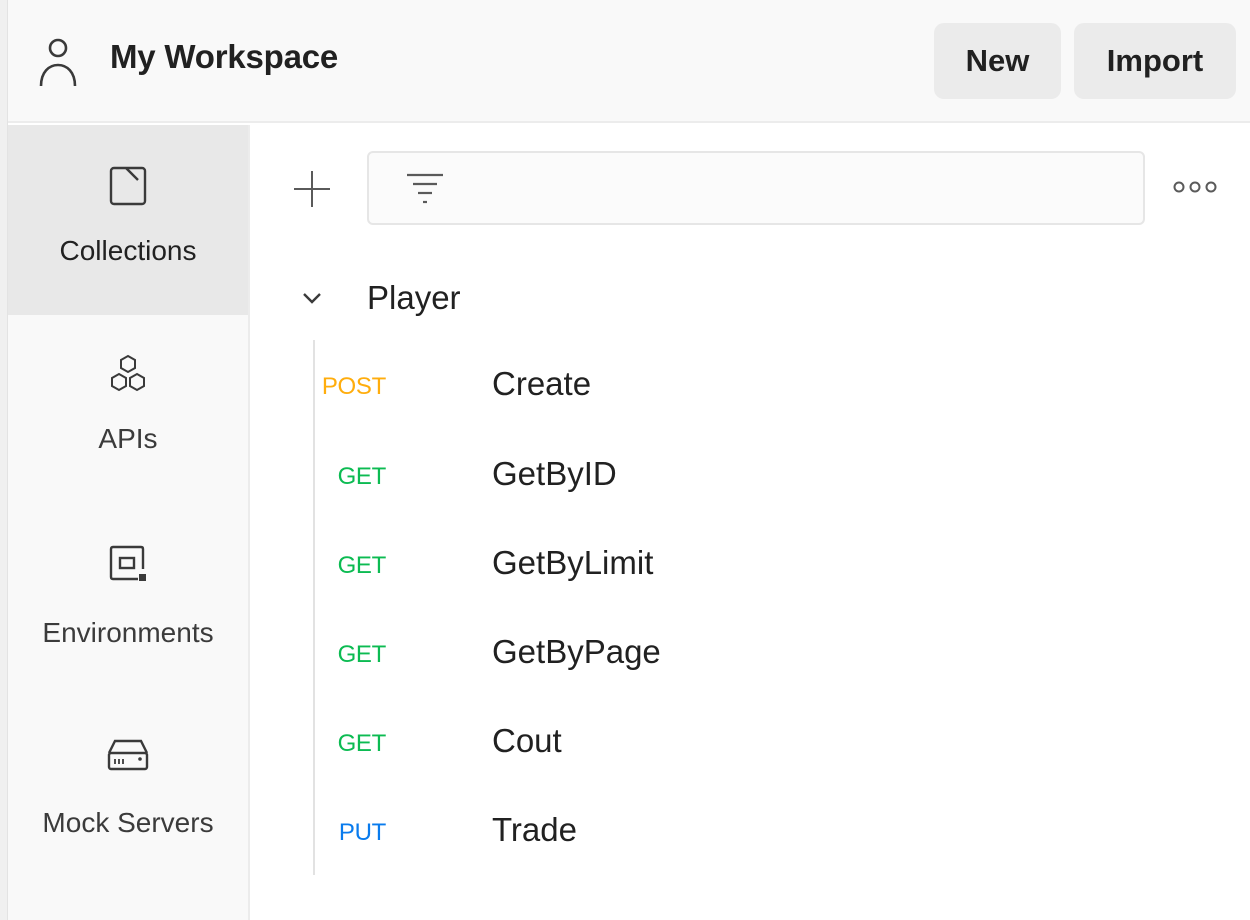 This screenshot has height=920, width=1250. Describe the element at coordinates (128, 186) in the screenshot. I see `collection-icon` at that location.